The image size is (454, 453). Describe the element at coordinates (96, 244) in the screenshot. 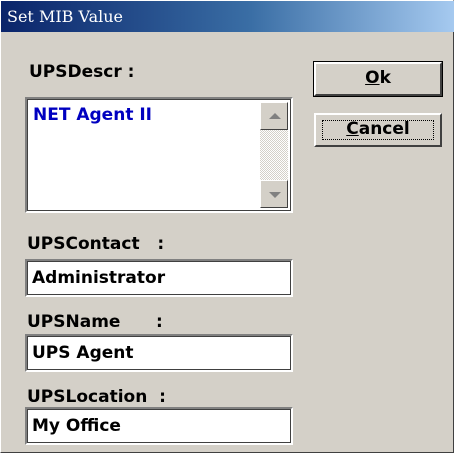

I see `ups-contact-label: UPSContact :` at that location.